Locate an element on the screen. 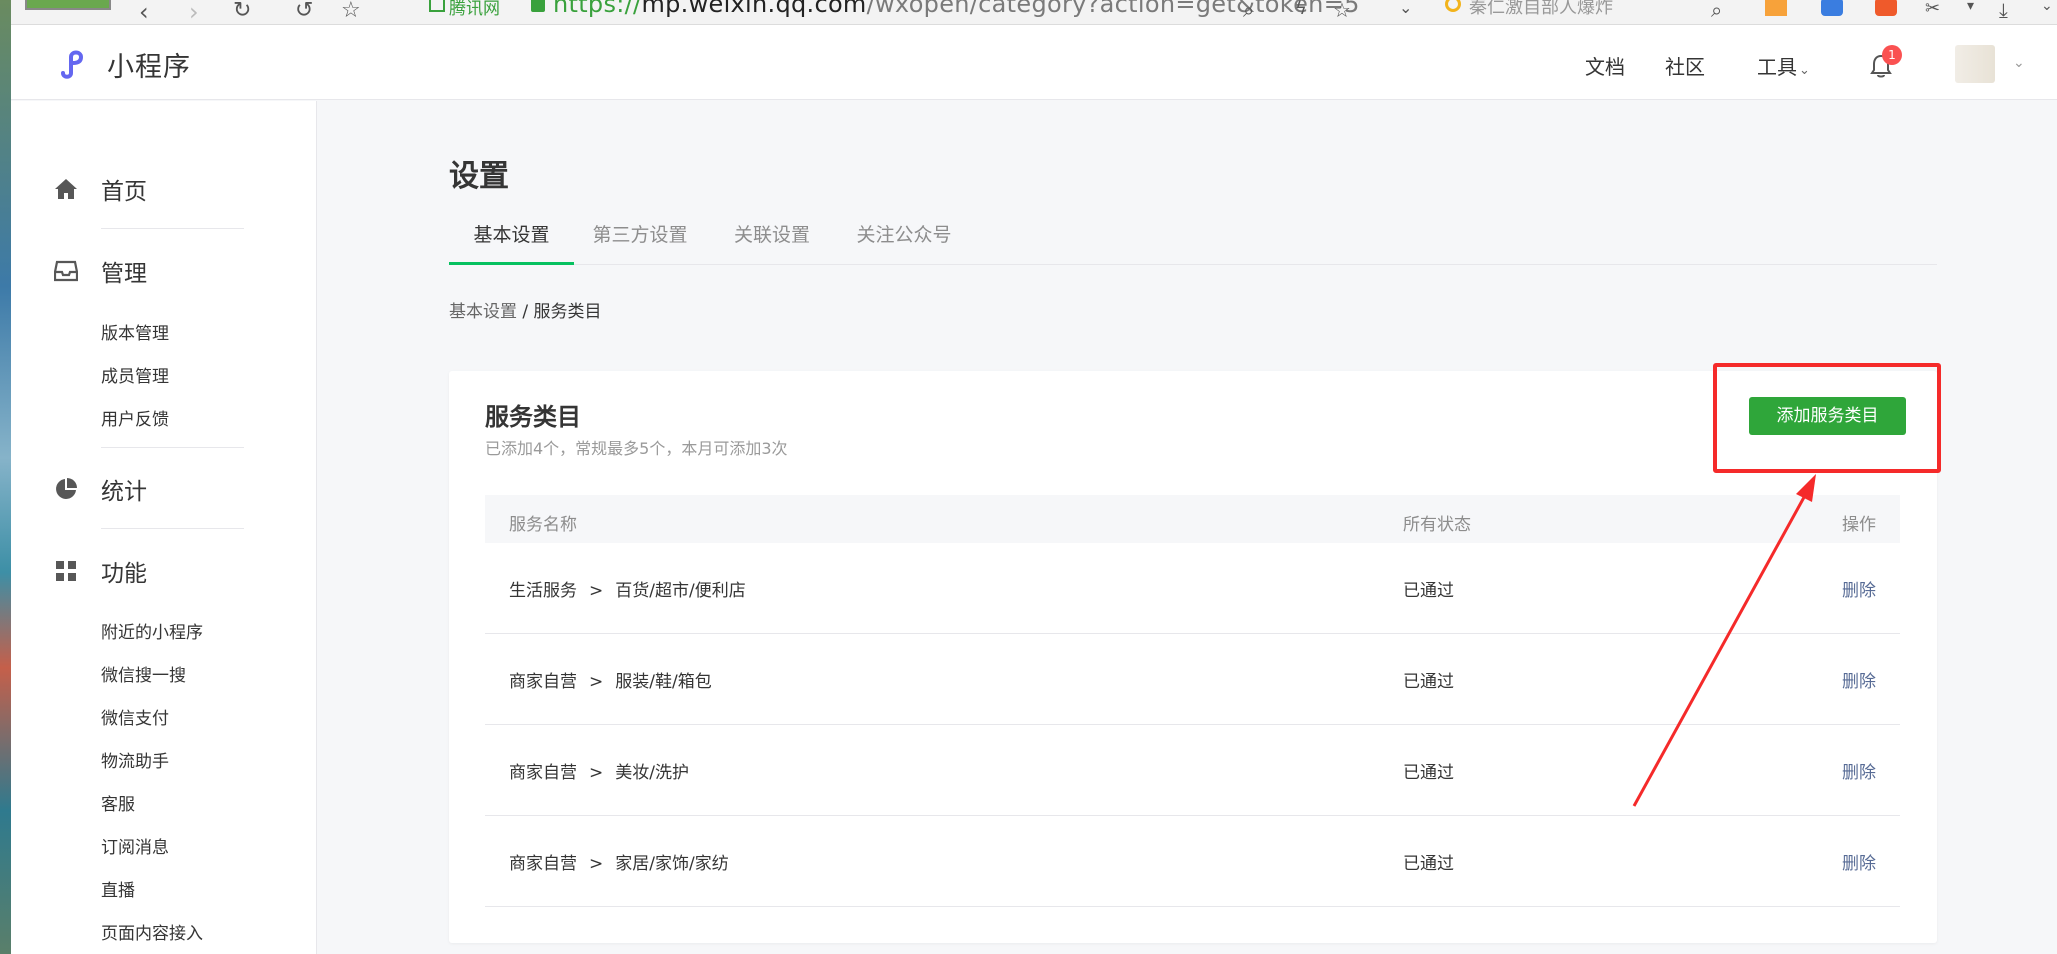 The height and width of the screenshot is (954, 2057). service-name-cell: 生活服务 > 百货/超市/便利店 is located at coordinates (627, 591).